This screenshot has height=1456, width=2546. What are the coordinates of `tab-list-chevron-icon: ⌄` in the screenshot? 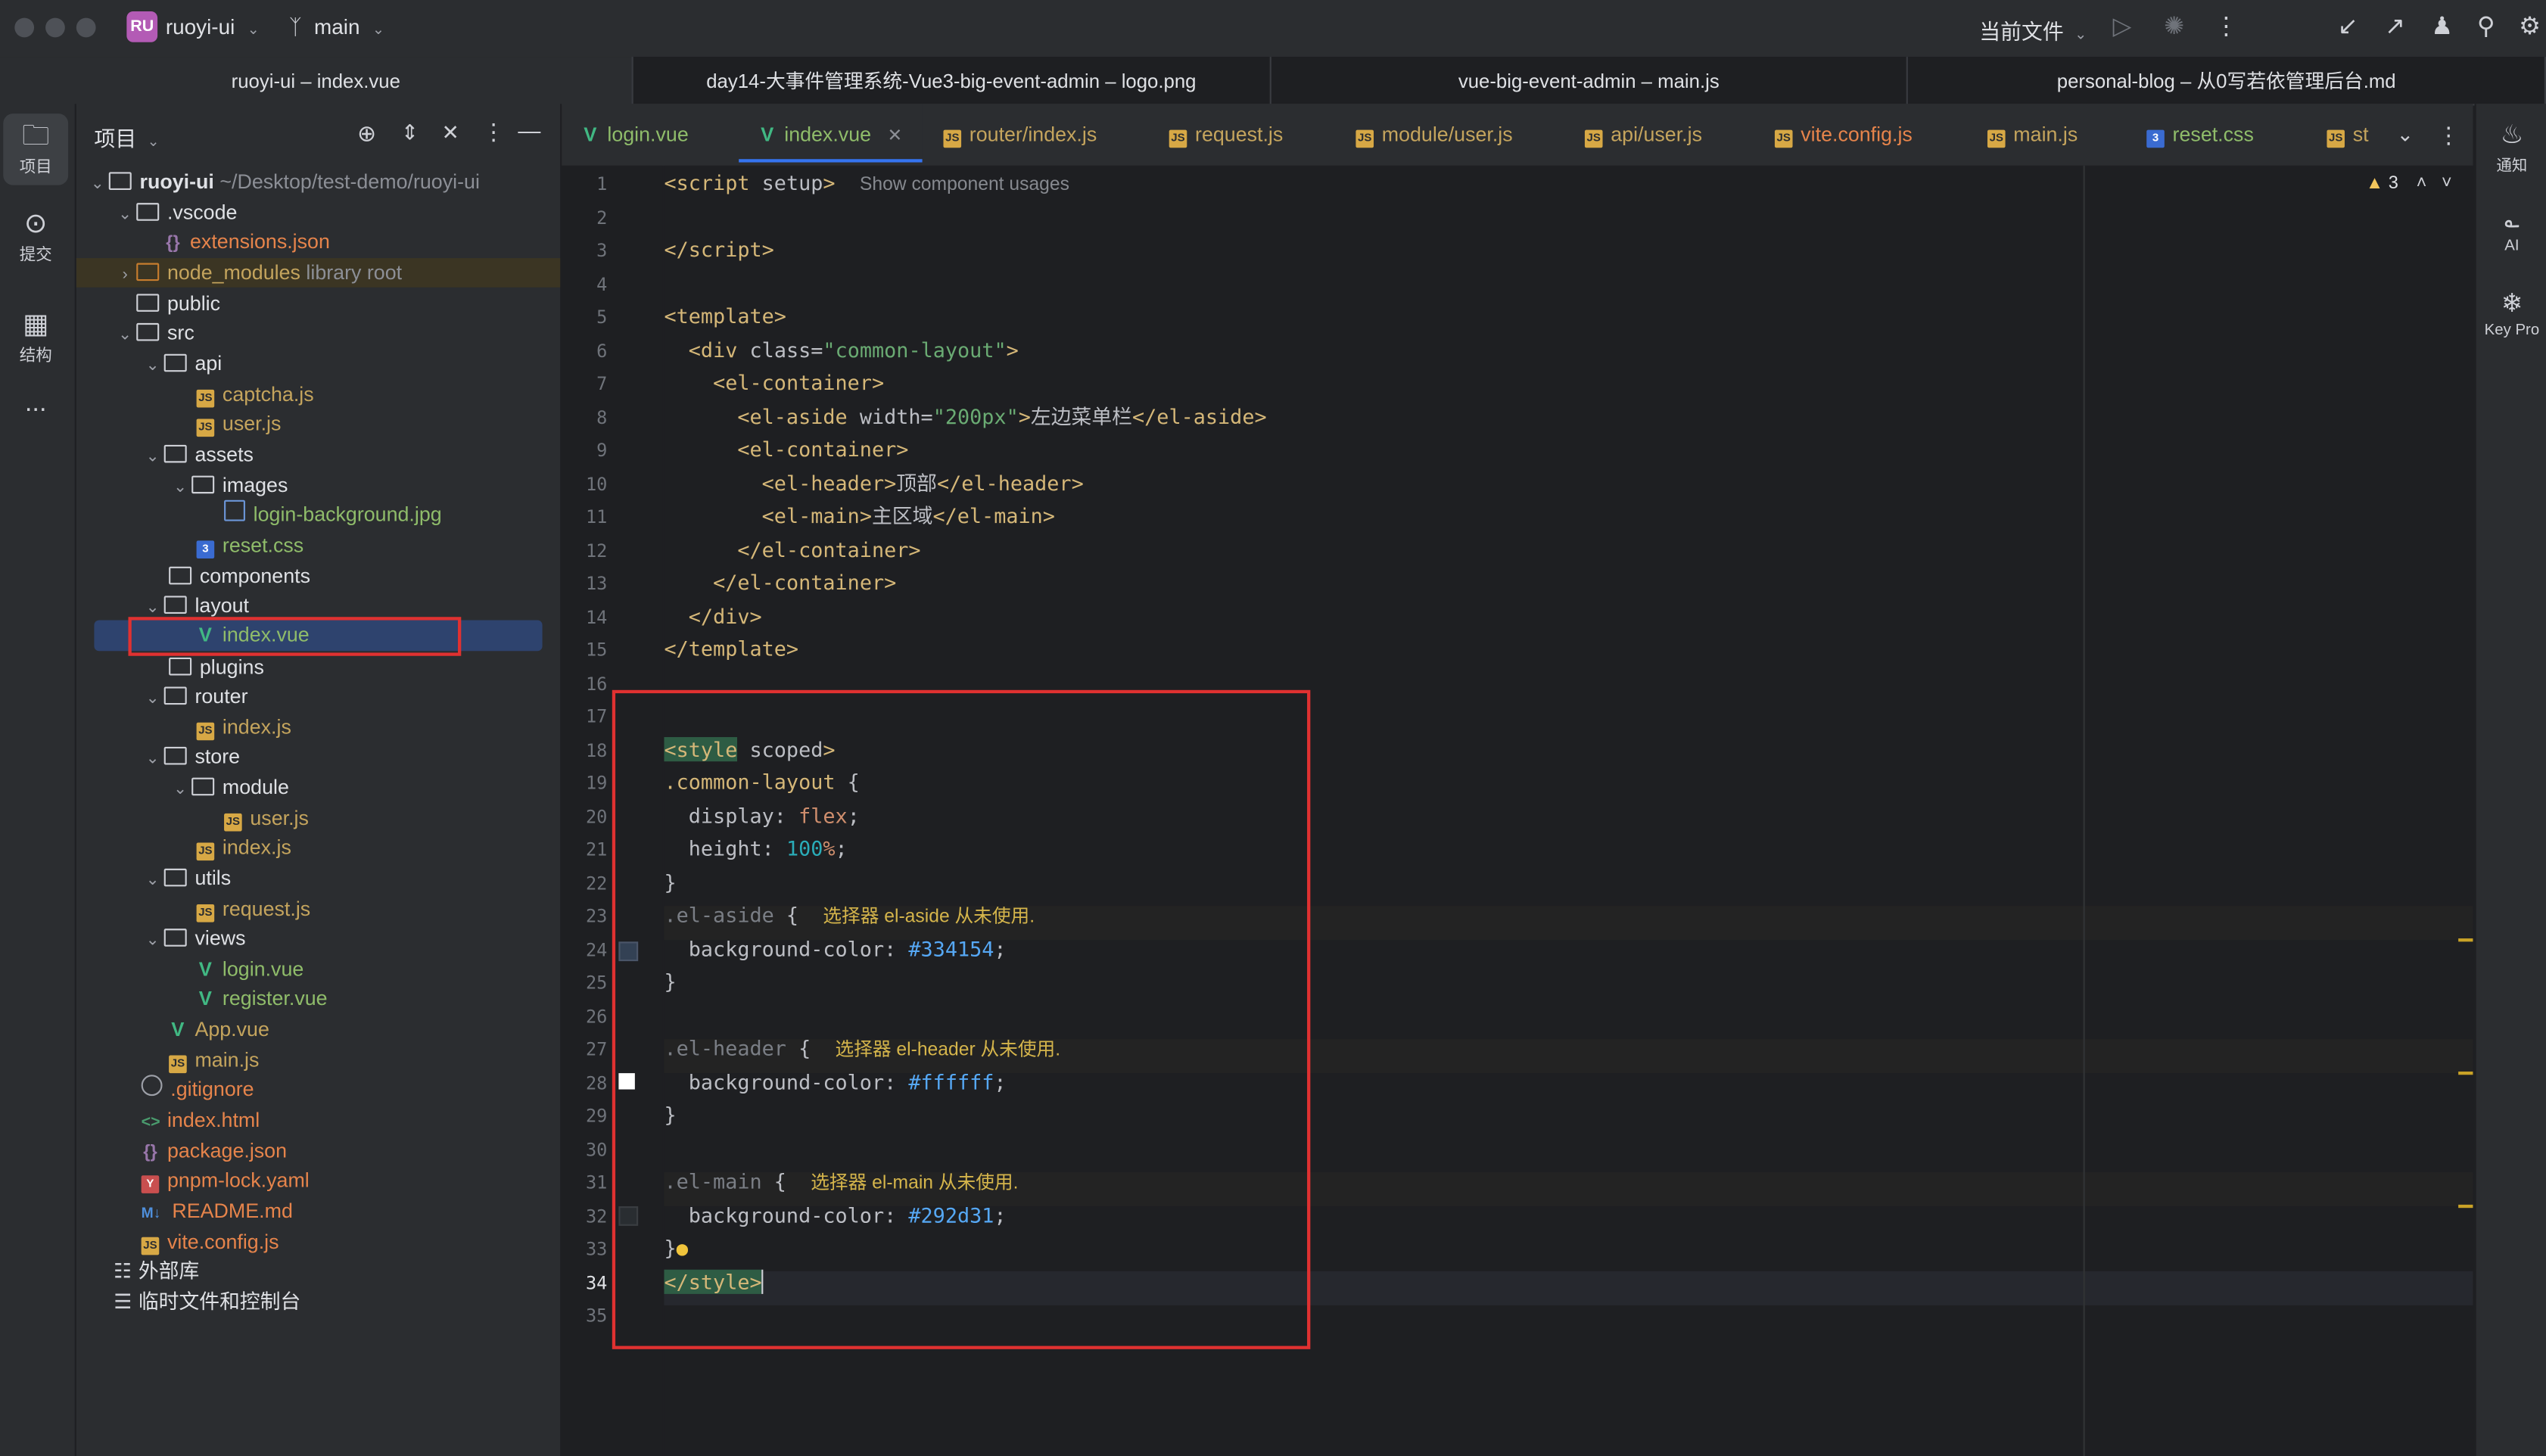 It's located at (2406, 135).